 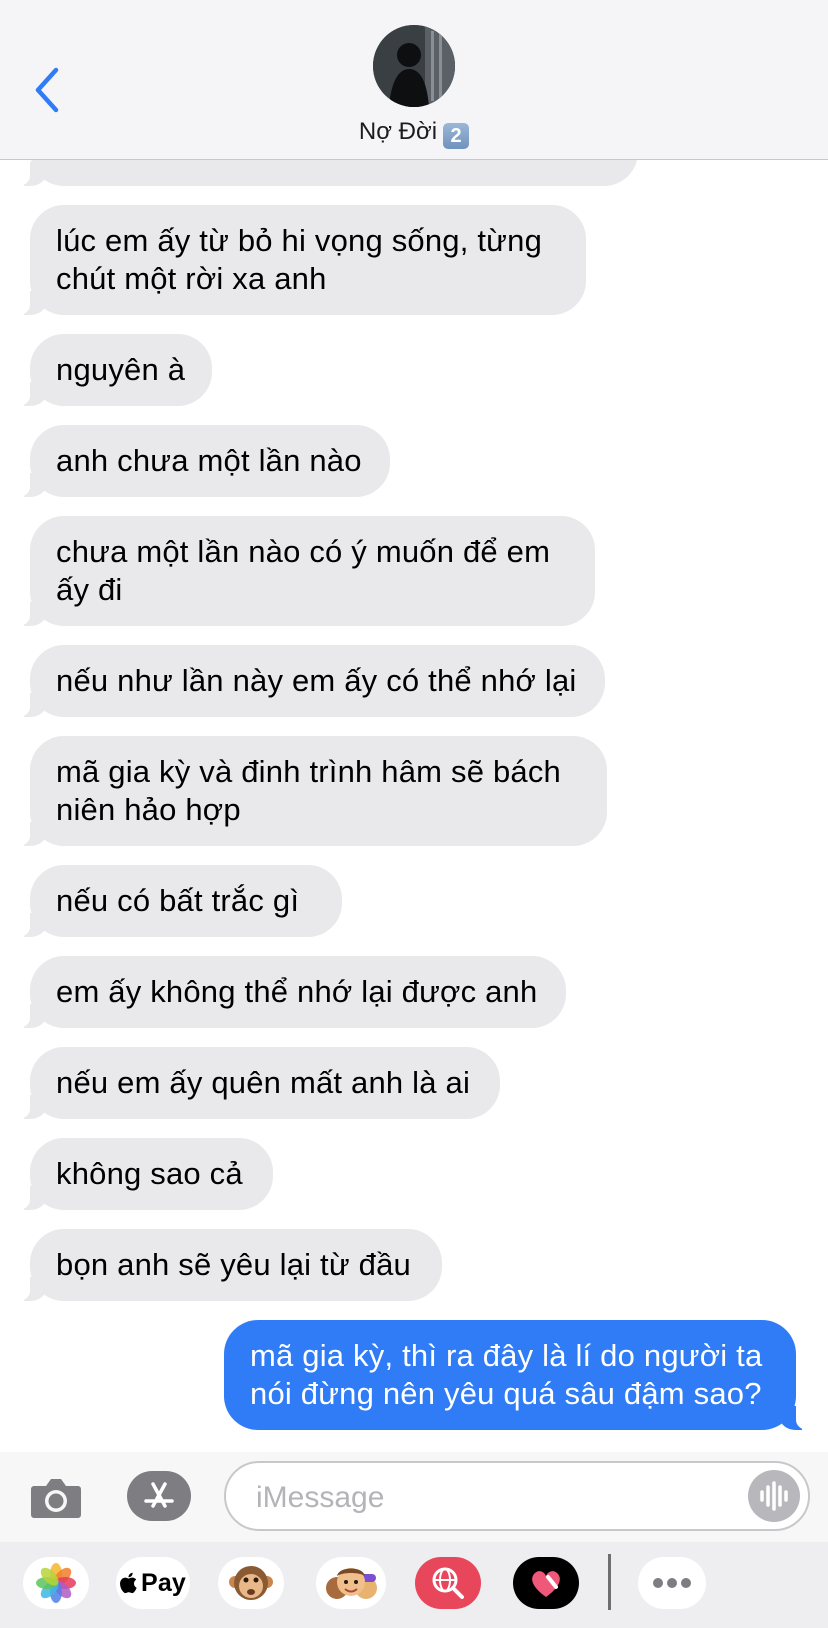 What do you see at coordinates (297, 991) in the screenshot?
I see `message-text: em ấy không thể nhớ lại được anh` at bounding box center [297, 991].